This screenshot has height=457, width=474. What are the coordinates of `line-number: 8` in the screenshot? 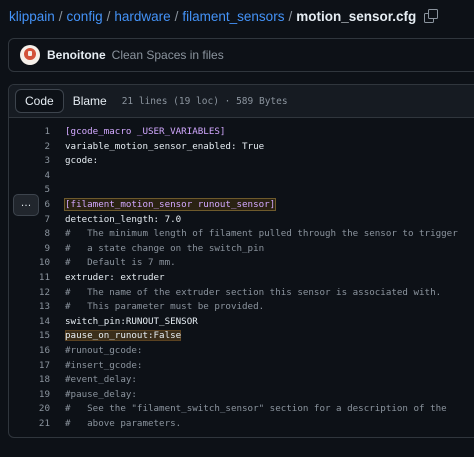 It's located at (29, 234).